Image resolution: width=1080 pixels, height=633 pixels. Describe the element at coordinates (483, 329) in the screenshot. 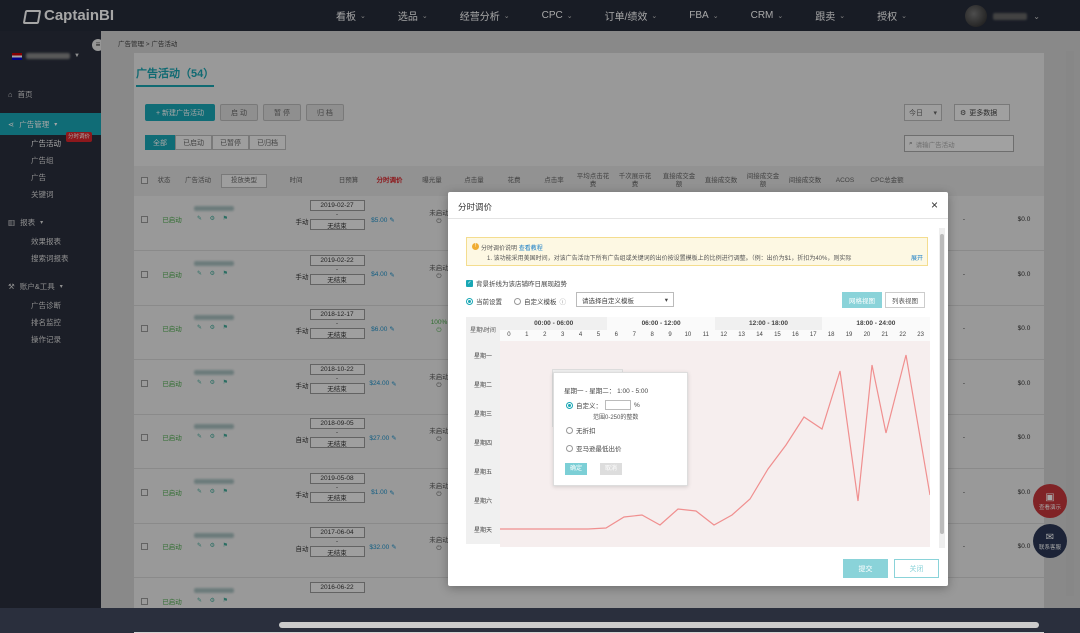

I see `grid-corner: 星期\时间` at that location.